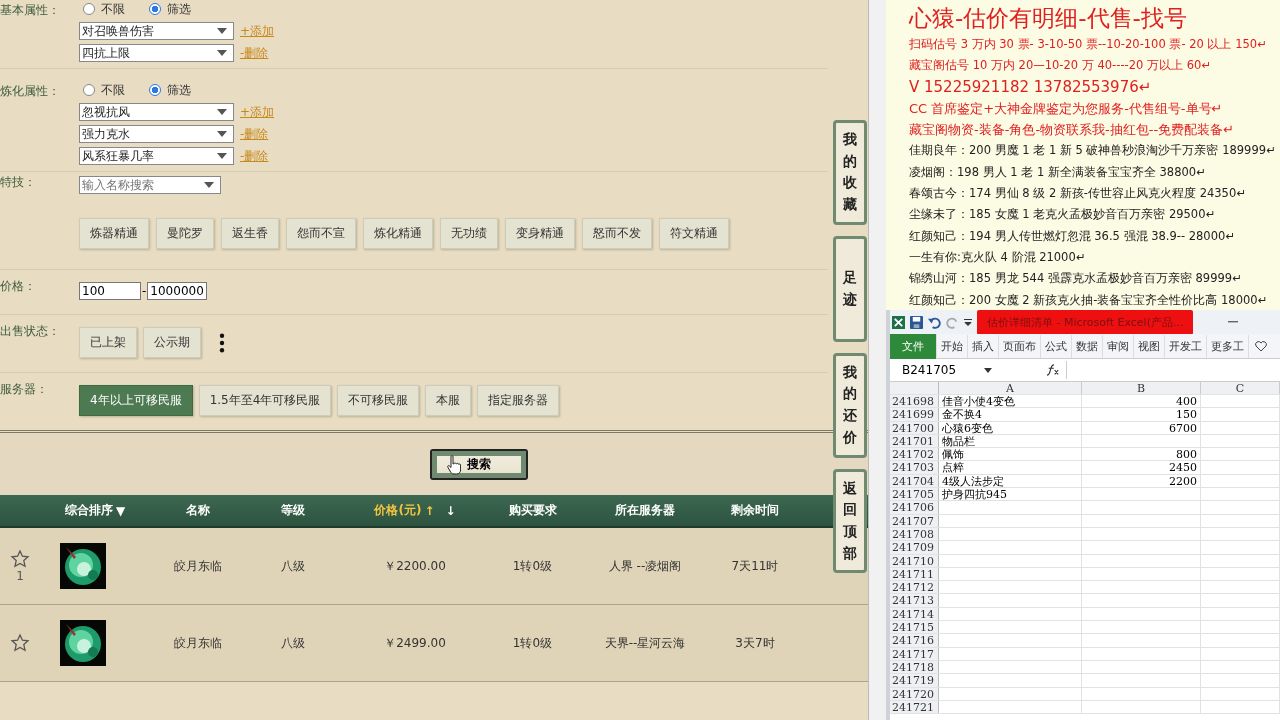 The image size is (1280, 720). Describe the element at coordinates (898, 322) in the screenshot. I see `excel-logo-icon` at that location.